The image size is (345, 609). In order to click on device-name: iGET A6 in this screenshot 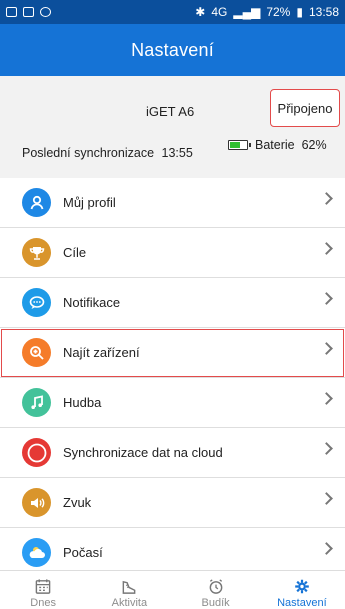, I will do `click(170, 111)`.